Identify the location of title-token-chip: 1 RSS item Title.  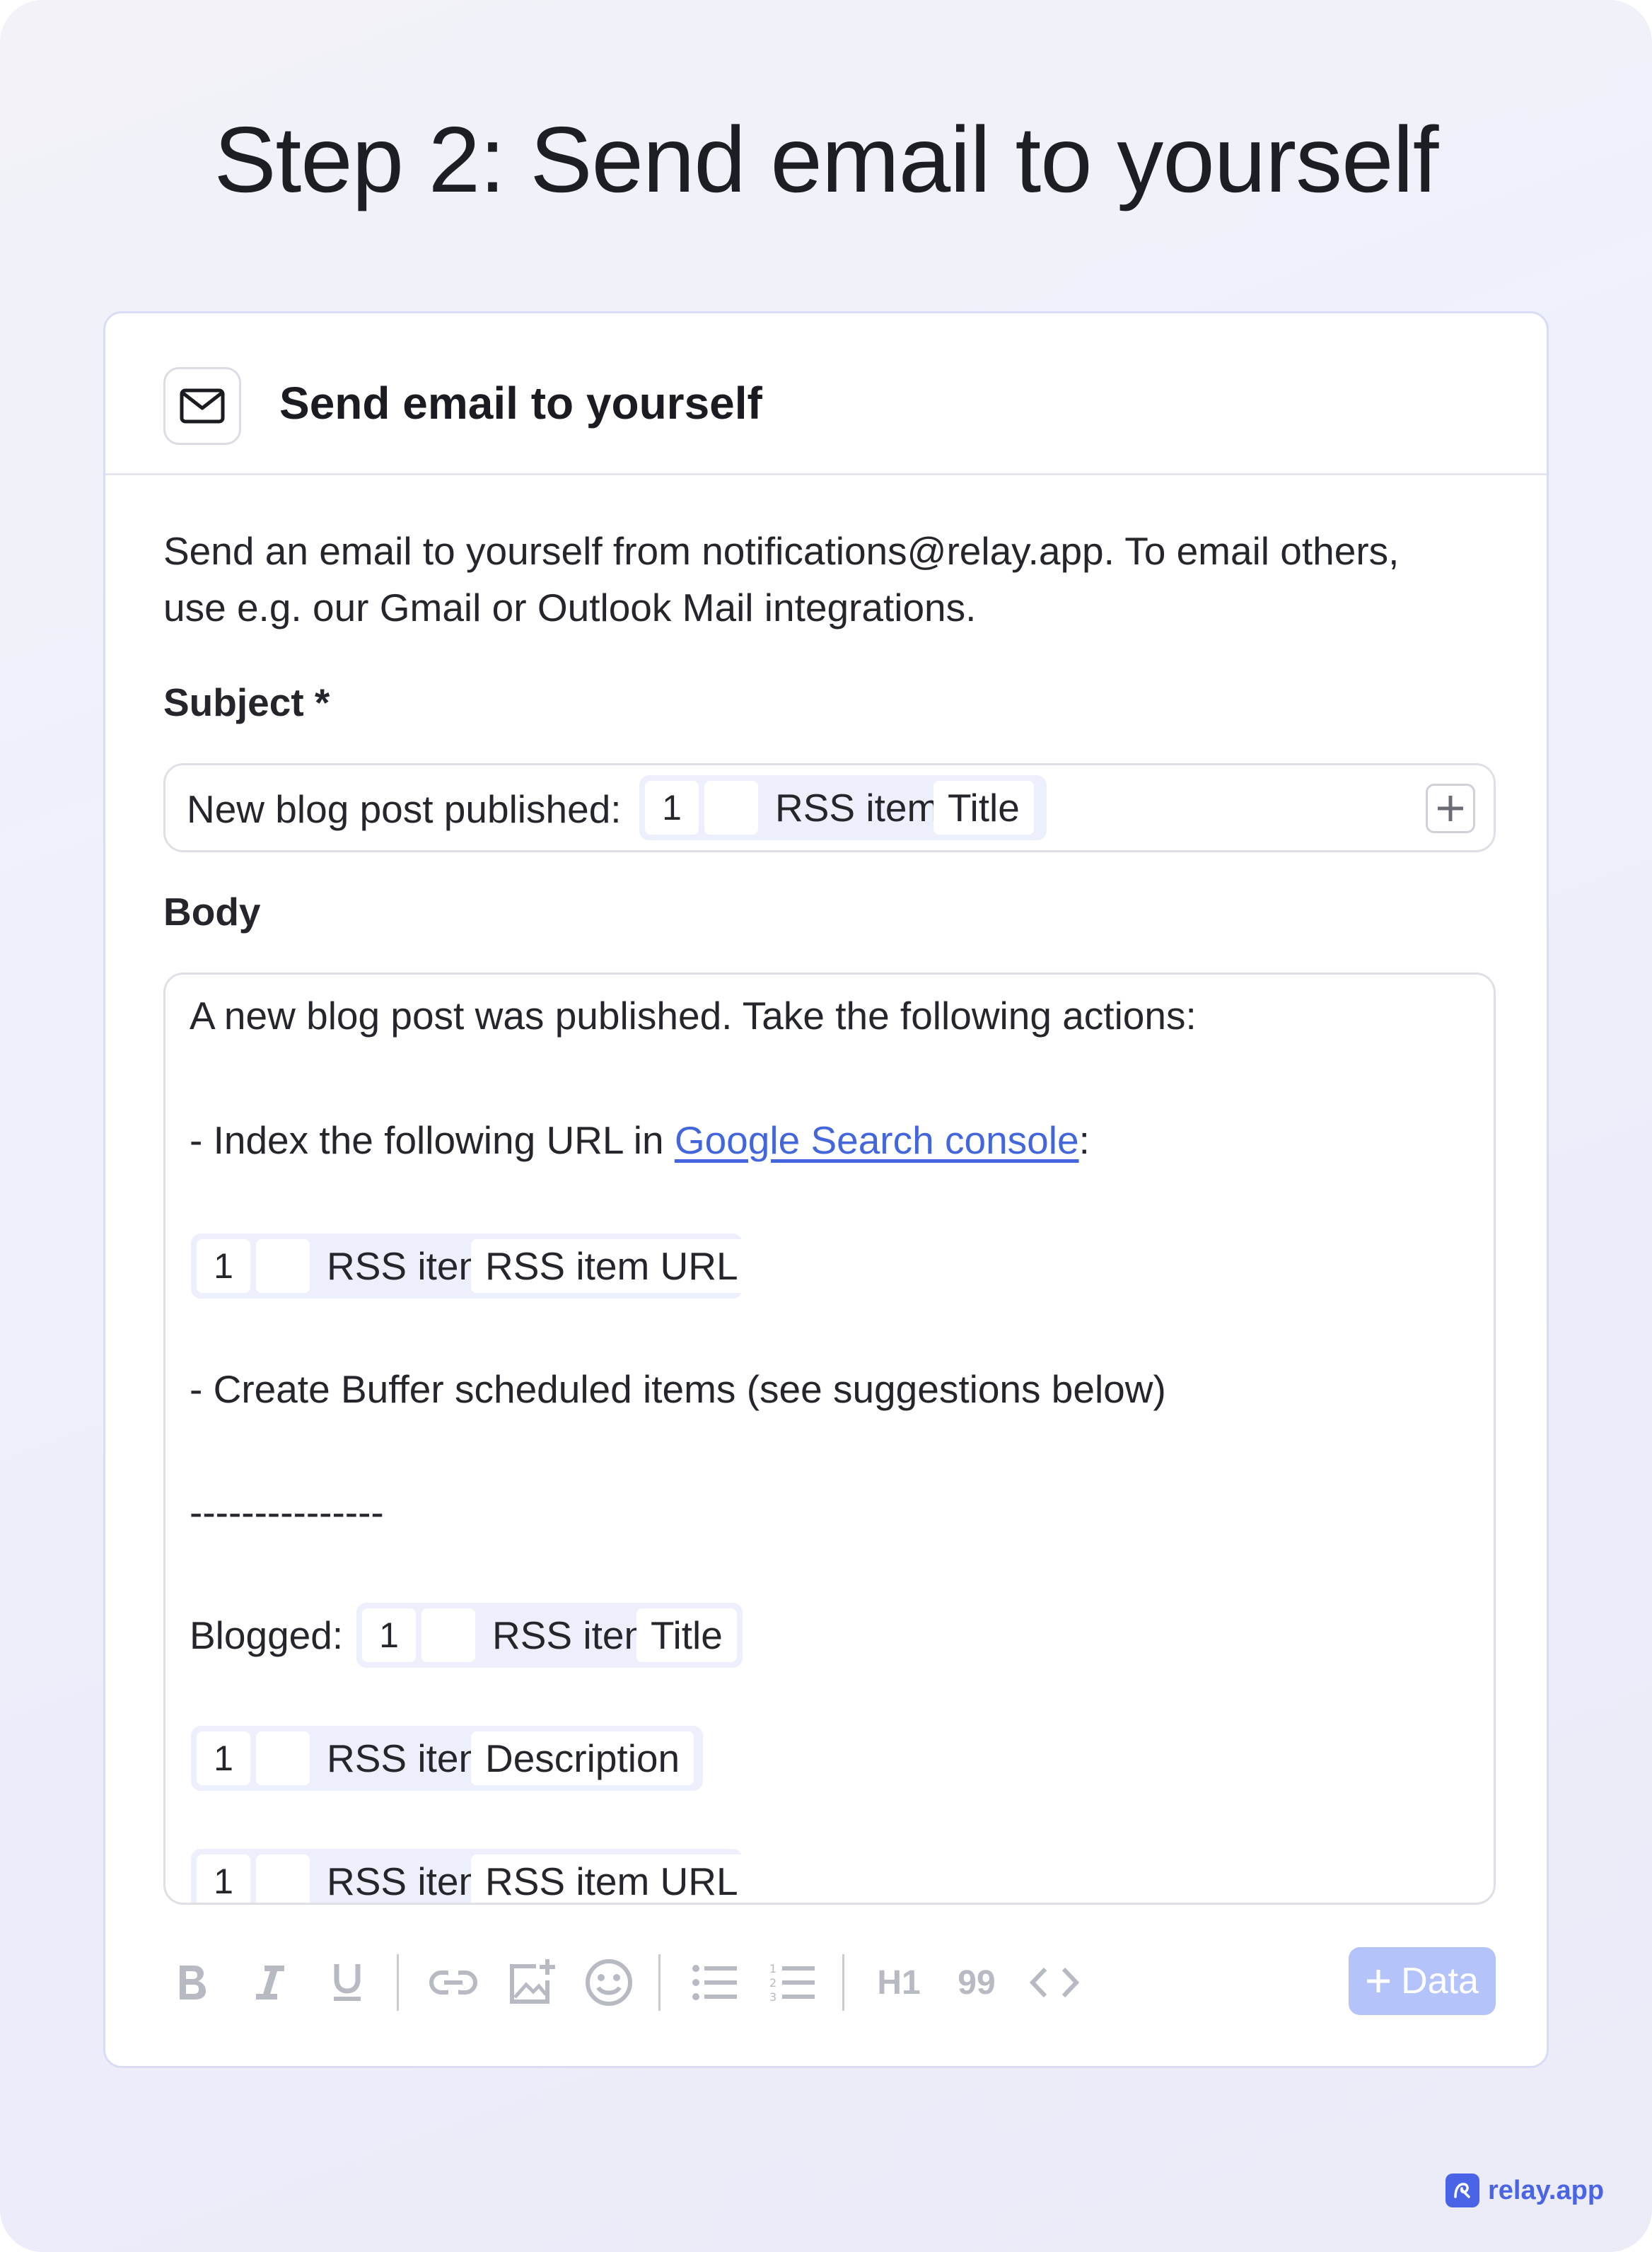
(549, 1635).